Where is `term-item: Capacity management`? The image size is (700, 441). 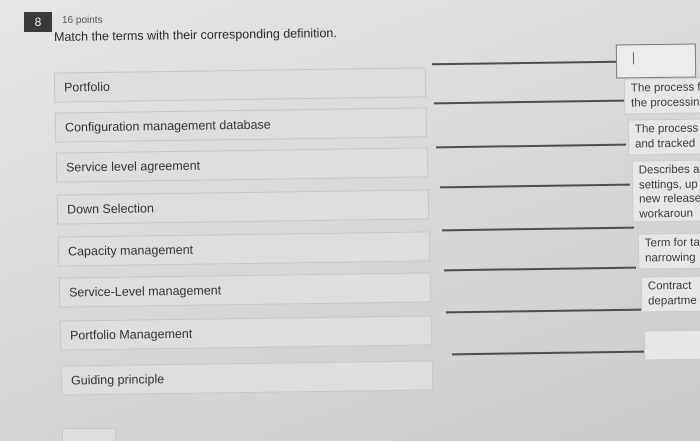 term-item: Capacity management is located at coordinates (244, 249).